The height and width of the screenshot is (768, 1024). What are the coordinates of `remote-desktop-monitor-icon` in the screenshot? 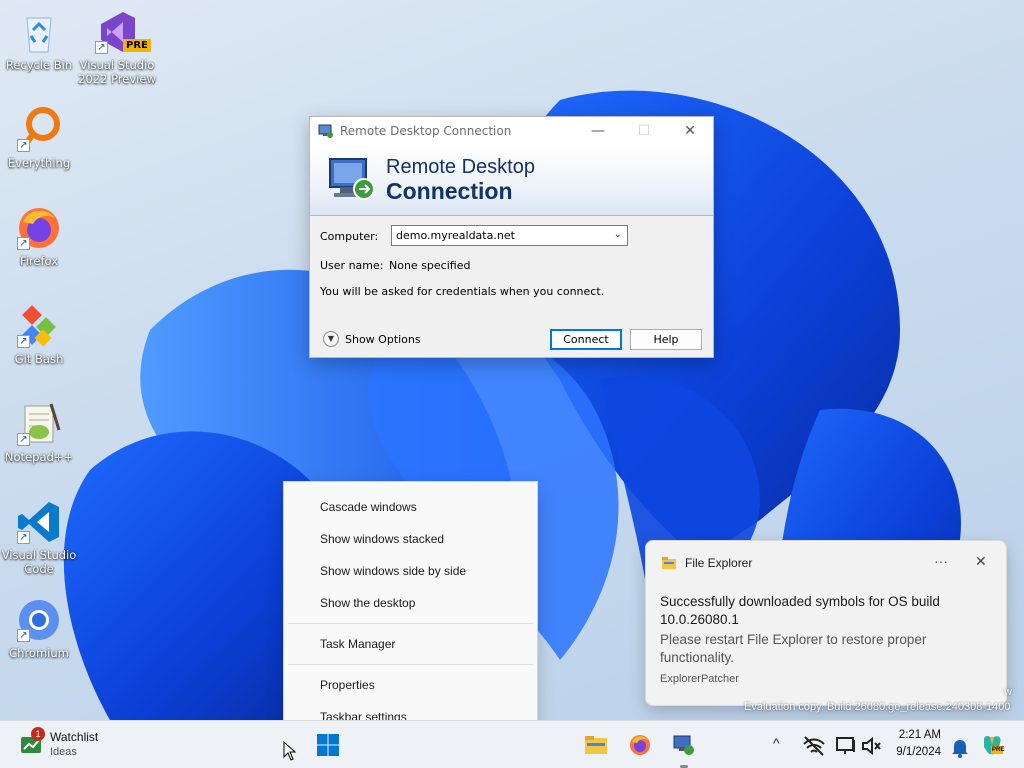 It's located at (352, 179).